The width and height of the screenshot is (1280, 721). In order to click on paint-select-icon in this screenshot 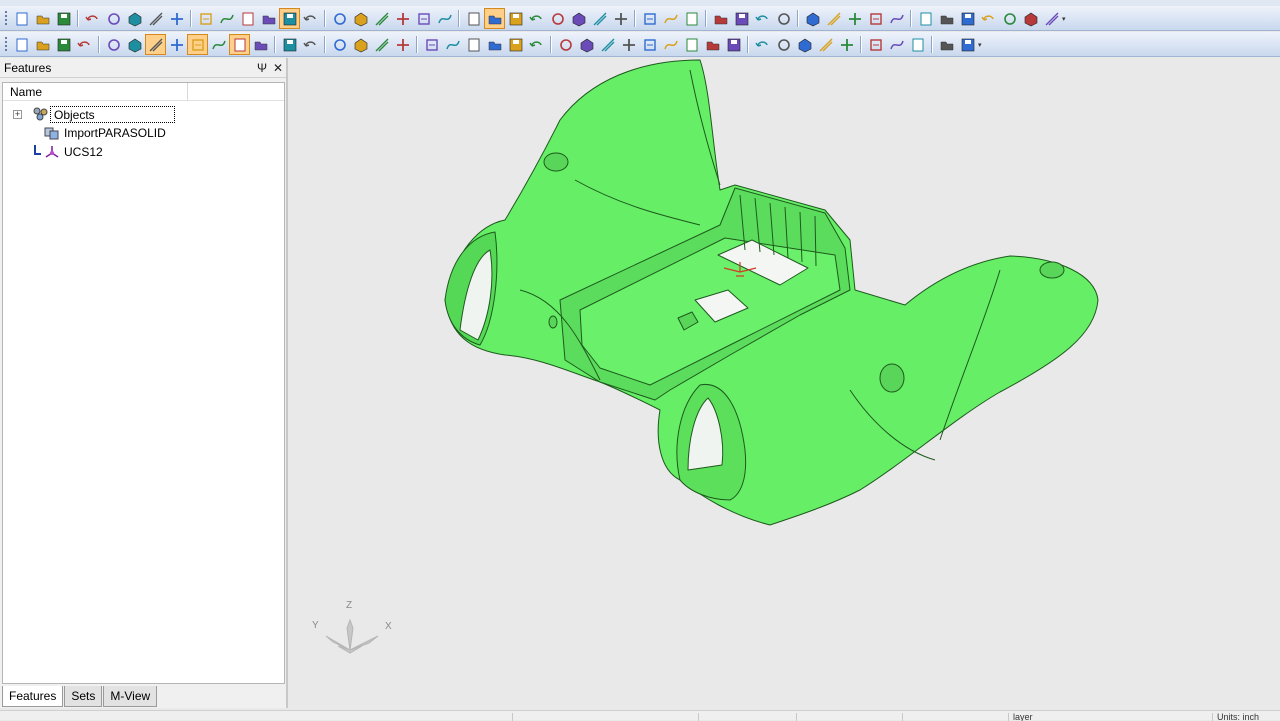, I will do `click(84, 44)`.